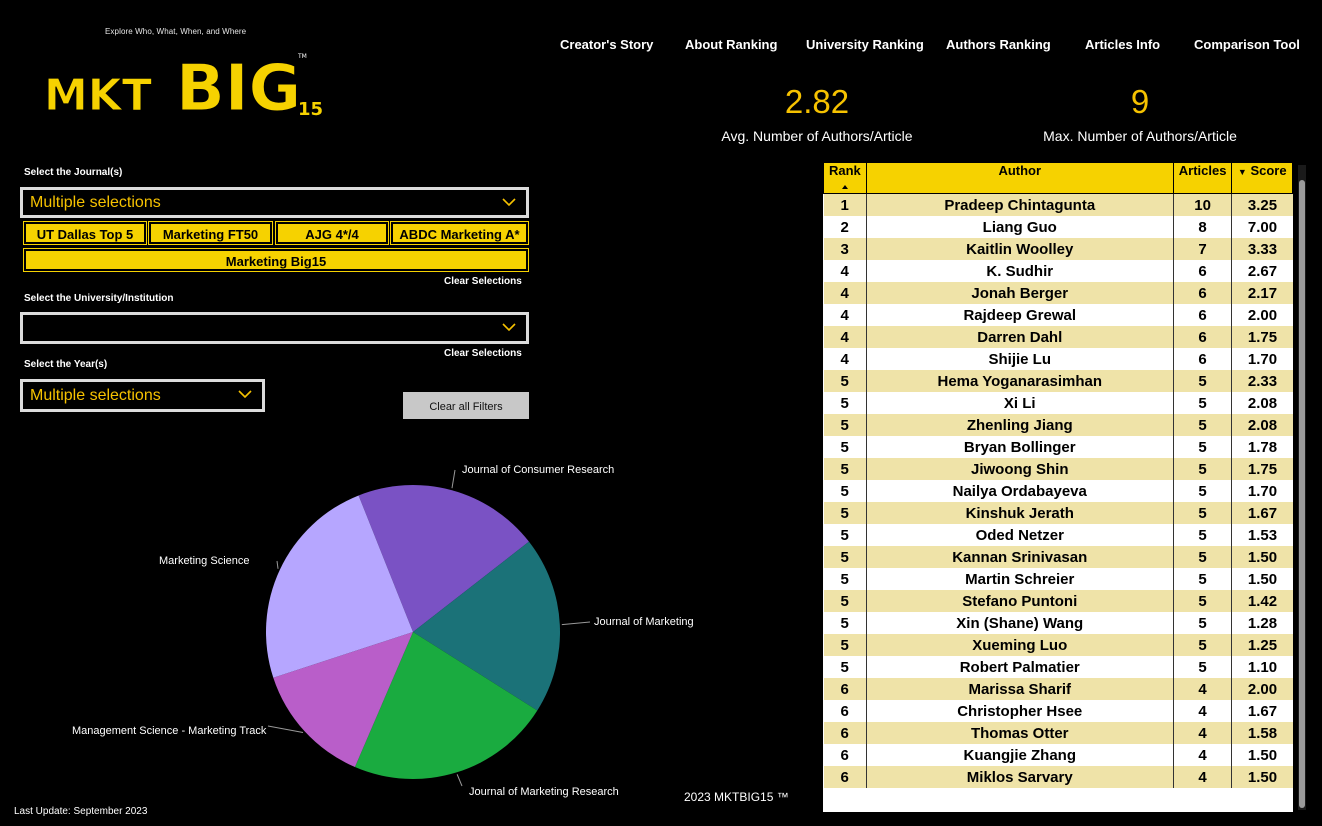 The height and width of the screenshot is (826, 1322). What do you see at coordinates (1058, 447) in the screenshot?
I see `table-row: 5 Bryan Bollinger 5 1.78` at bounding box center [1058, 447].